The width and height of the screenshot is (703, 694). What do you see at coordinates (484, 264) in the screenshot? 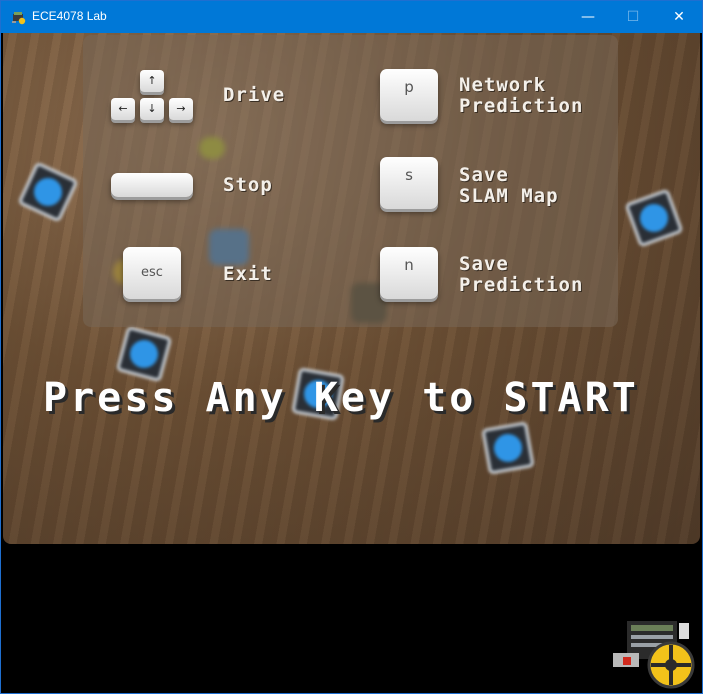
I see `save-prediction-label-line1: Save` at bounding box center [484, 264].